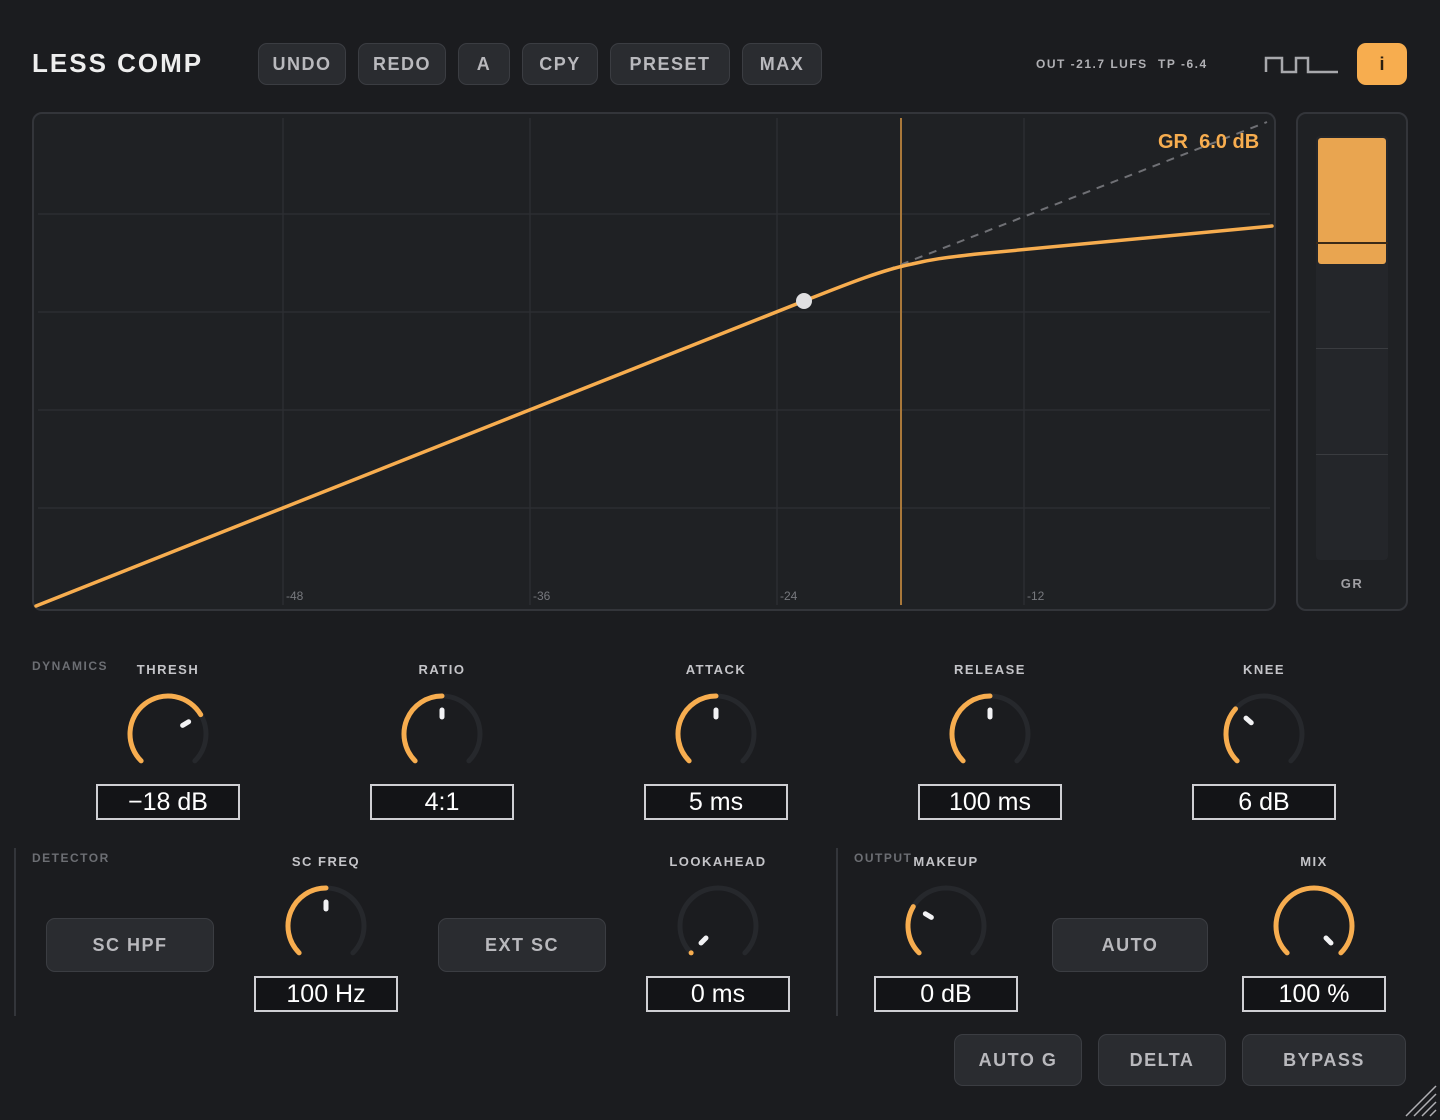  I want to click on auto-makeup-button: AUTO, so click(1130, 945).